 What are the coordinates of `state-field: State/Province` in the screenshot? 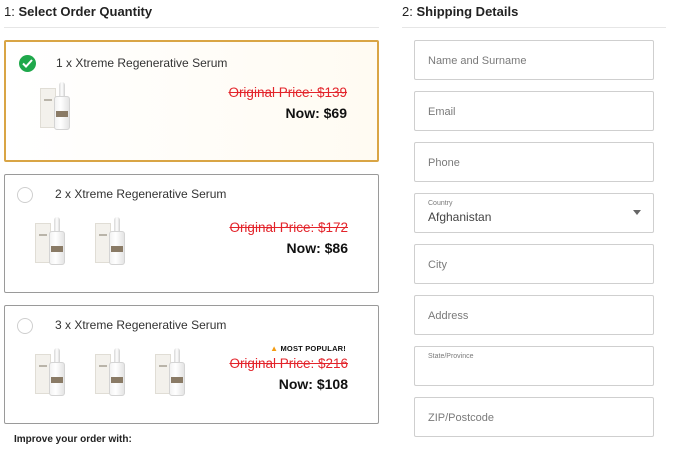 It's located at (534, 366).